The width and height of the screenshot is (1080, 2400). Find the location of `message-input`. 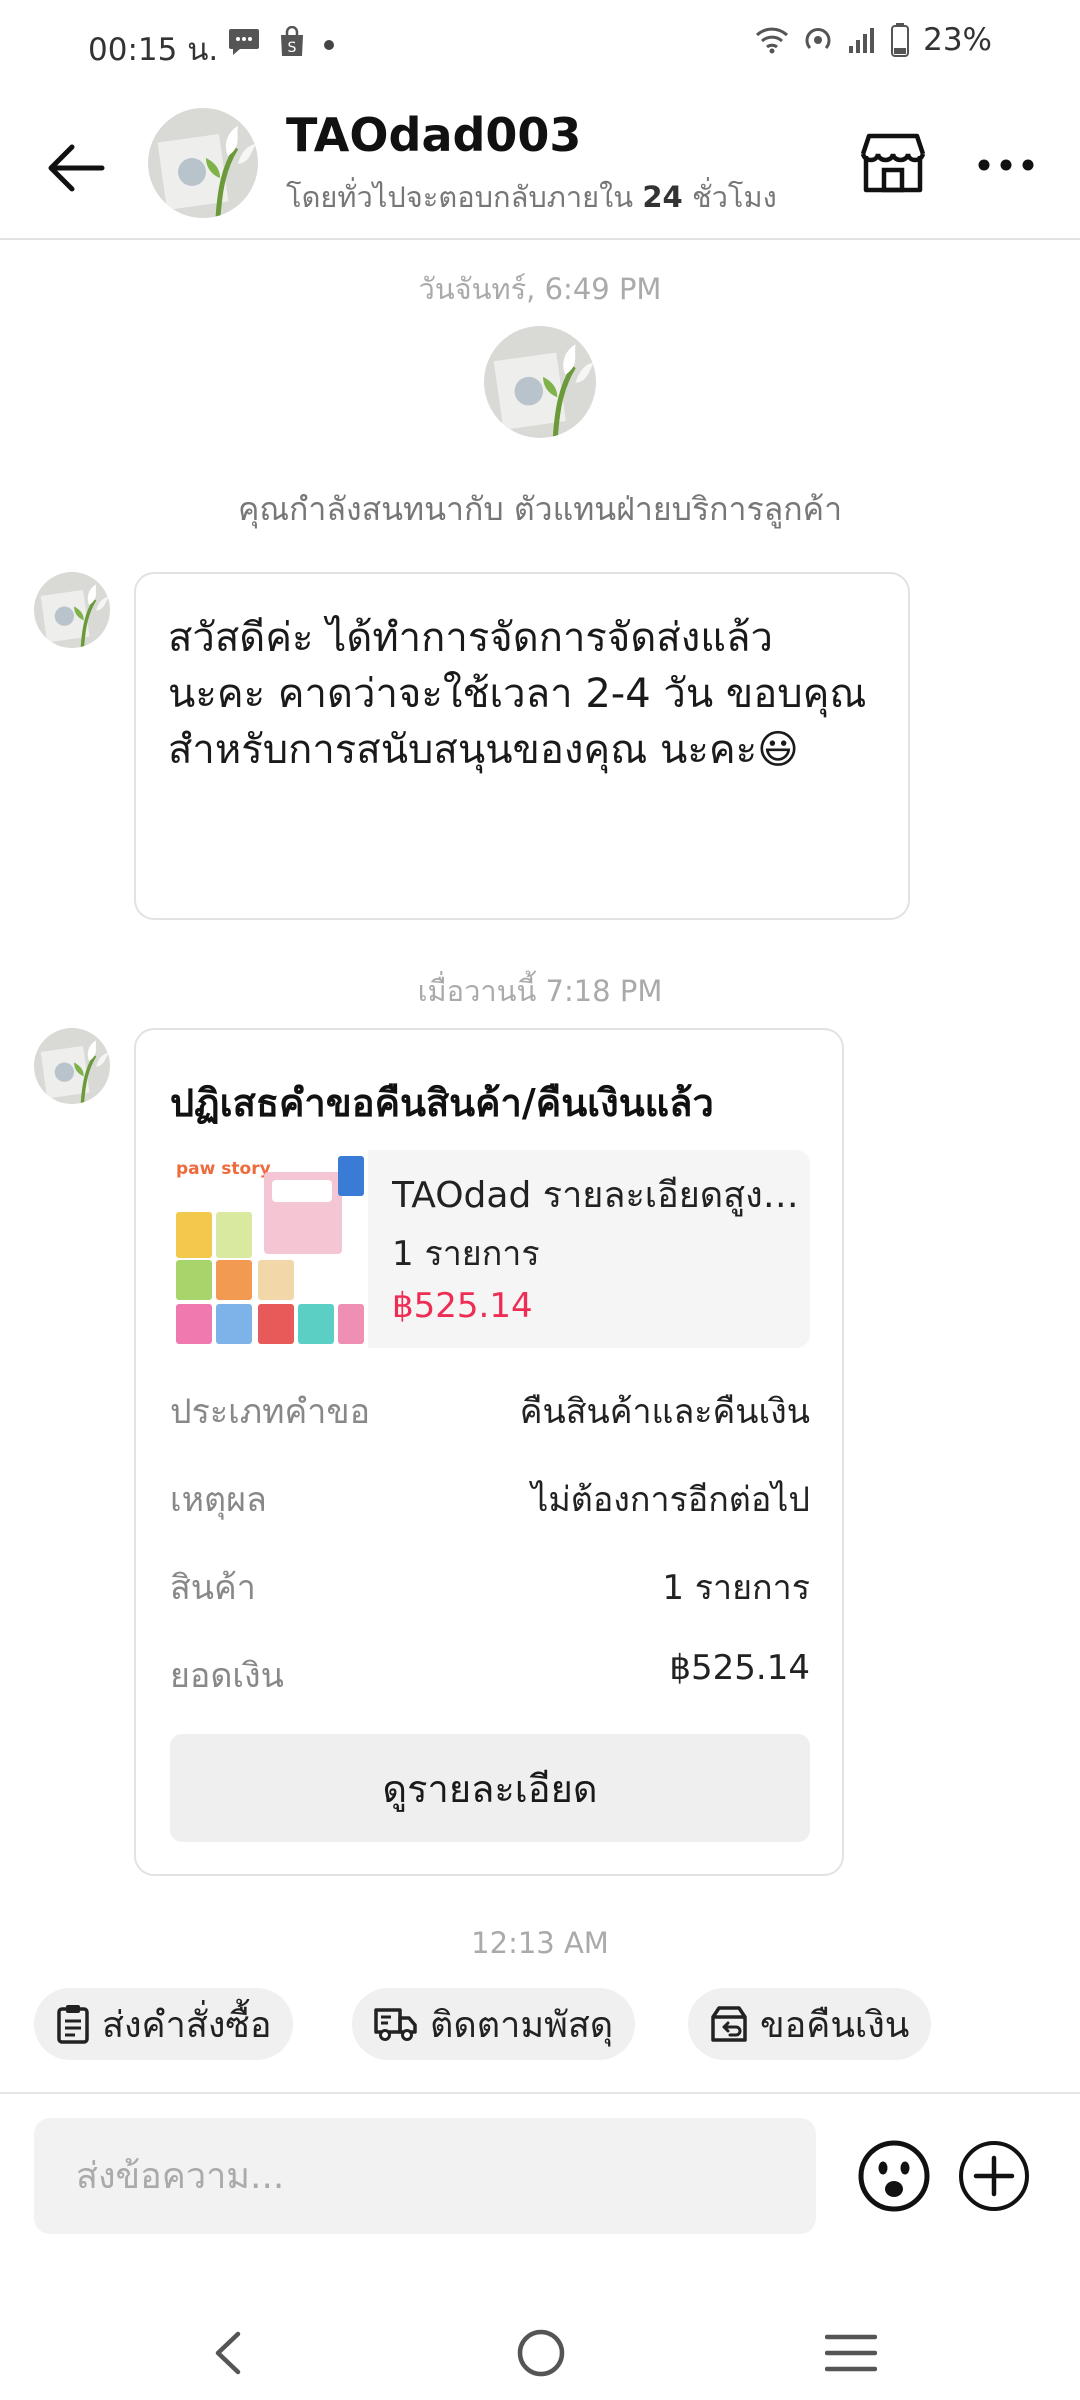

message-input is located at coordinates (425, 2176).